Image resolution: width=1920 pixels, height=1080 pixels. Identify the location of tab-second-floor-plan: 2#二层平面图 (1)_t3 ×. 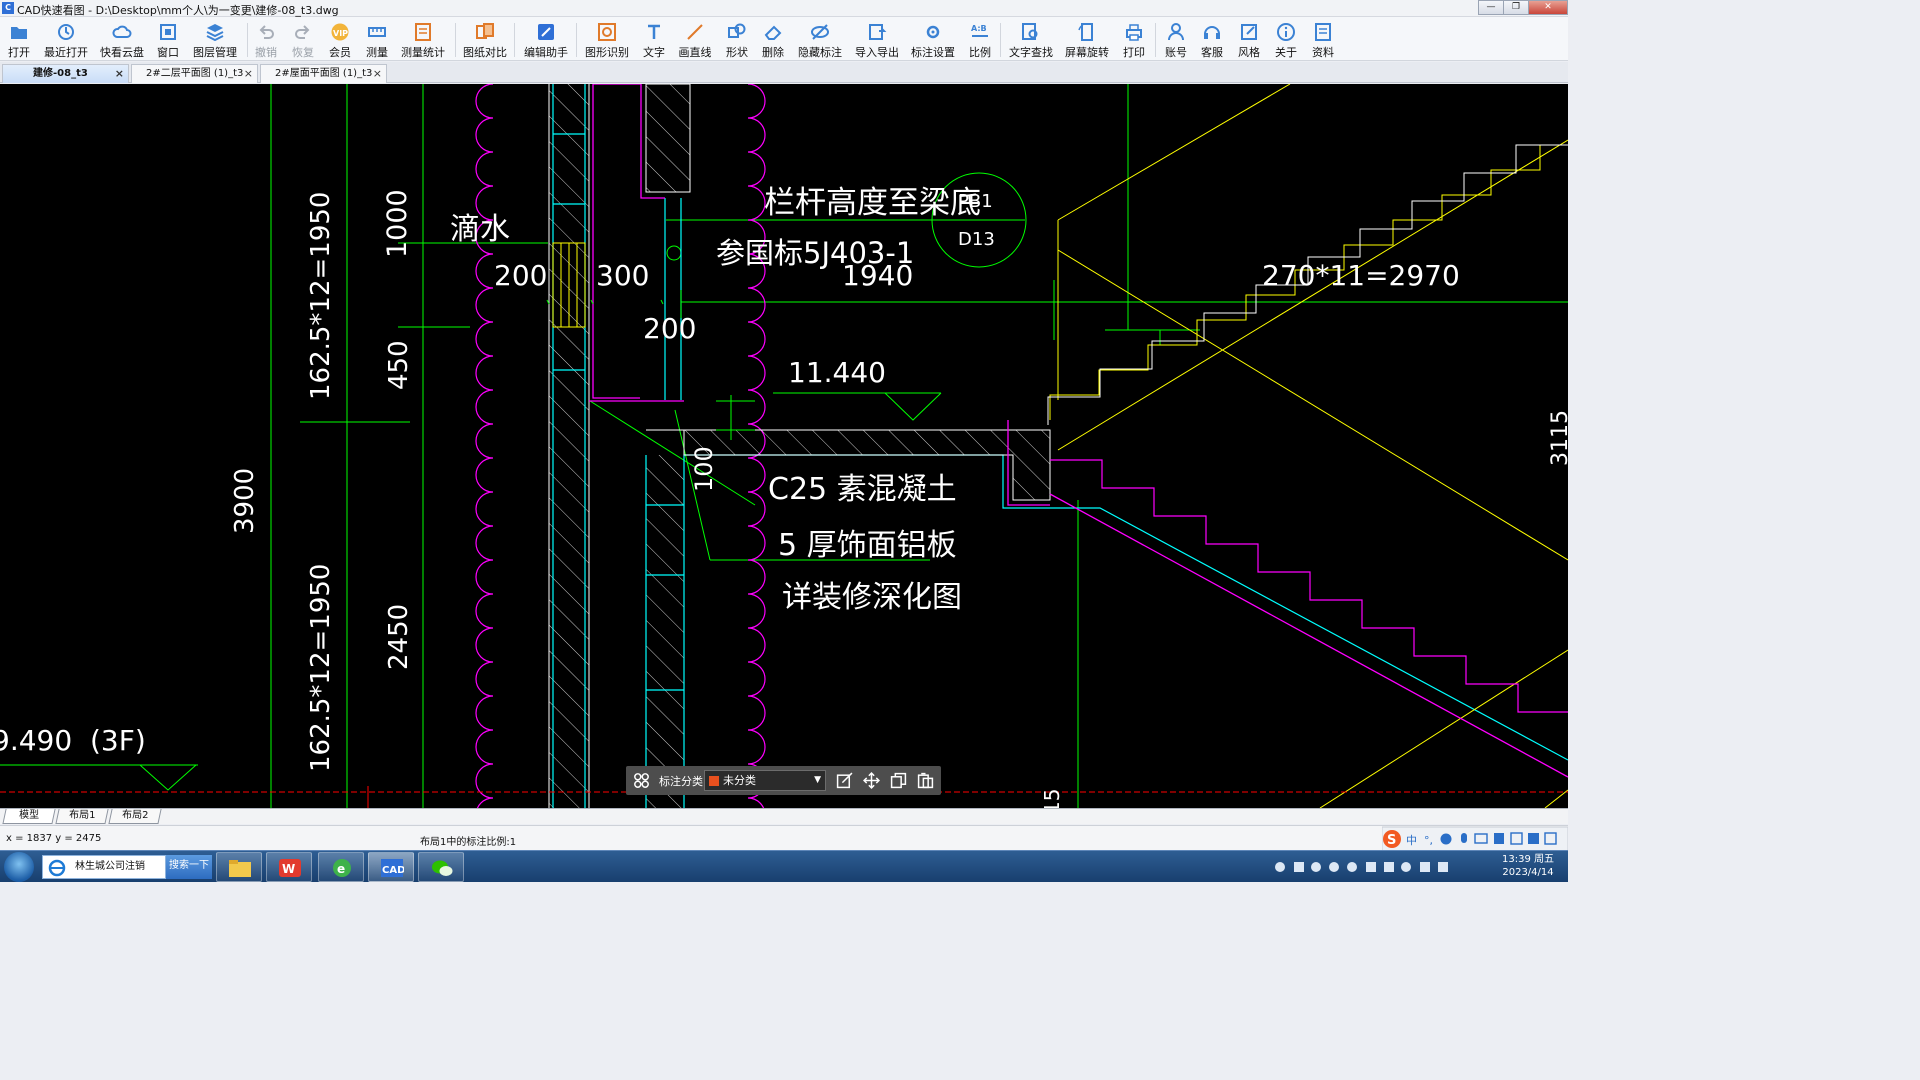
(194, 73).